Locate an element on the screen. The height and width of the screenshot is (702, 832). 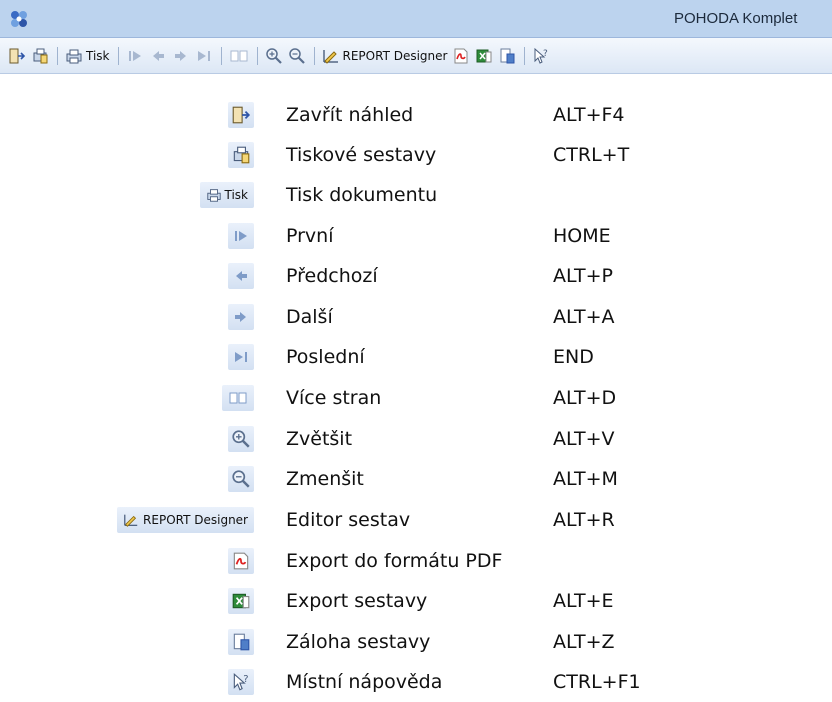
multiple-pages-button is located at coordinates (239, 56).